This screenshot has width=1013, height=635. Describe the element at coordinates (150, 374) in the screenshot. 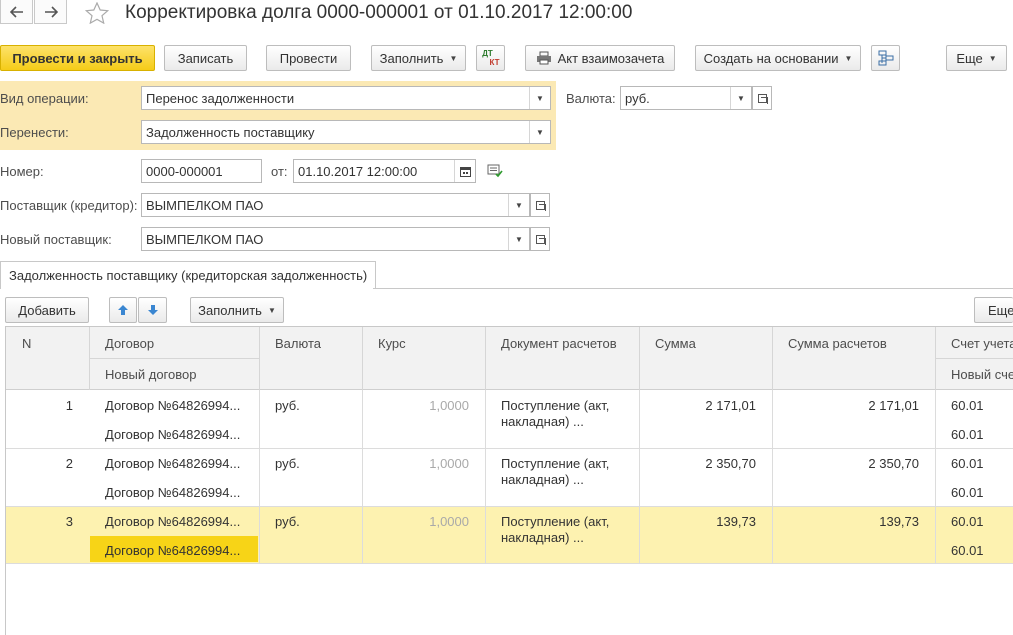

I see `col-new-contract: Новый договор` at that location.